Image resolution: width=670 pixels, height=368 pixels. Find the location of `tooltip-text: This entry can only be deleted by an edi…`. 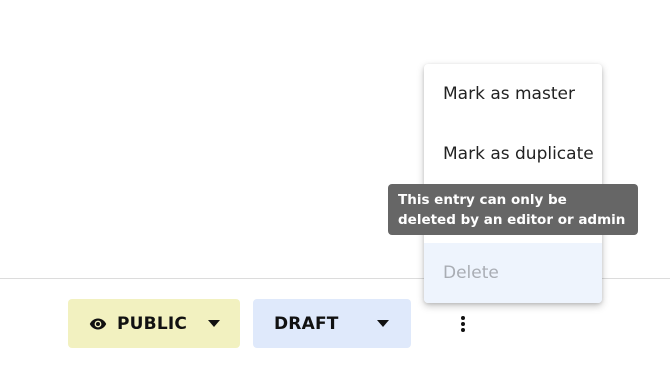

tooltip-text: This entry can only be deleted by an edi… is located at coordinates (512, 210).